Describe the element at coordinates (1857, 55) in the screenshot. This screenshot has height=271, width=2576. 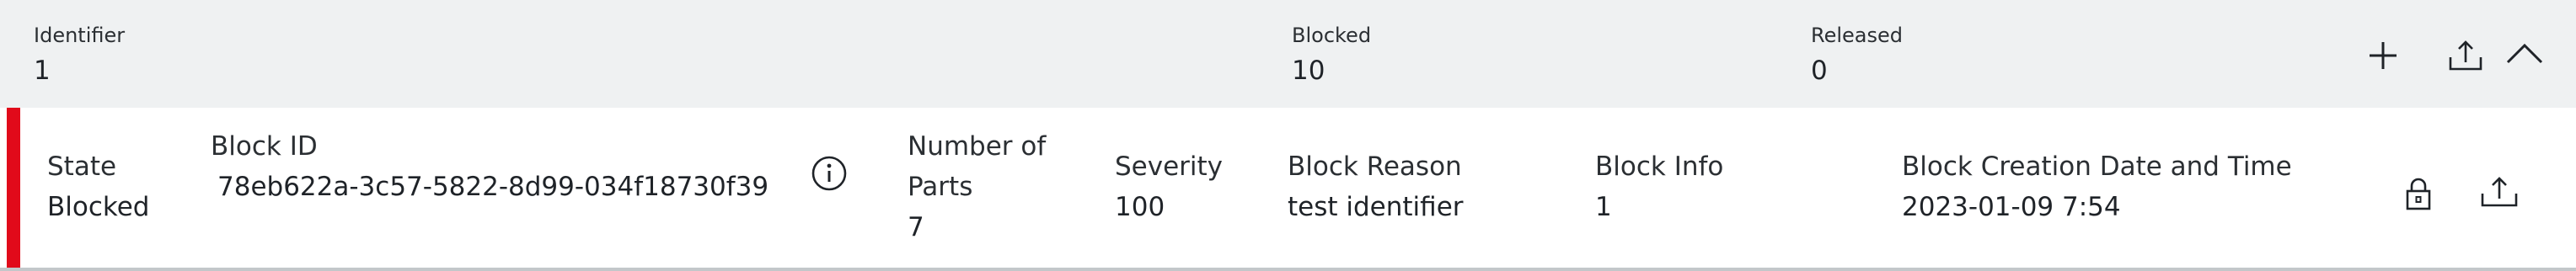
I see `released-summary: Released 0` at that location.